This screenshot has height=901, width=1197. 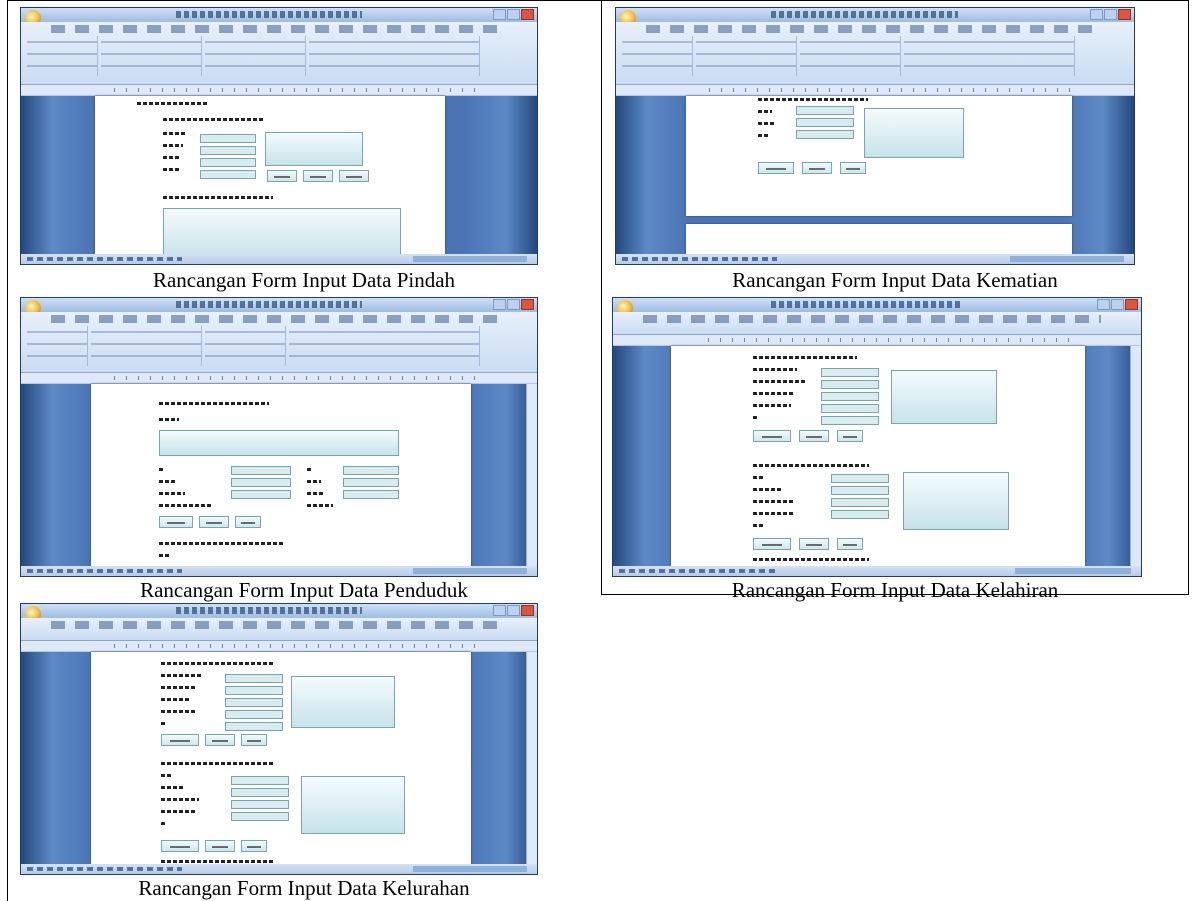 What do you see at coordinates (598, 0) in the screenshot?
I see `table-border-top` at bounding box center [598, 0].